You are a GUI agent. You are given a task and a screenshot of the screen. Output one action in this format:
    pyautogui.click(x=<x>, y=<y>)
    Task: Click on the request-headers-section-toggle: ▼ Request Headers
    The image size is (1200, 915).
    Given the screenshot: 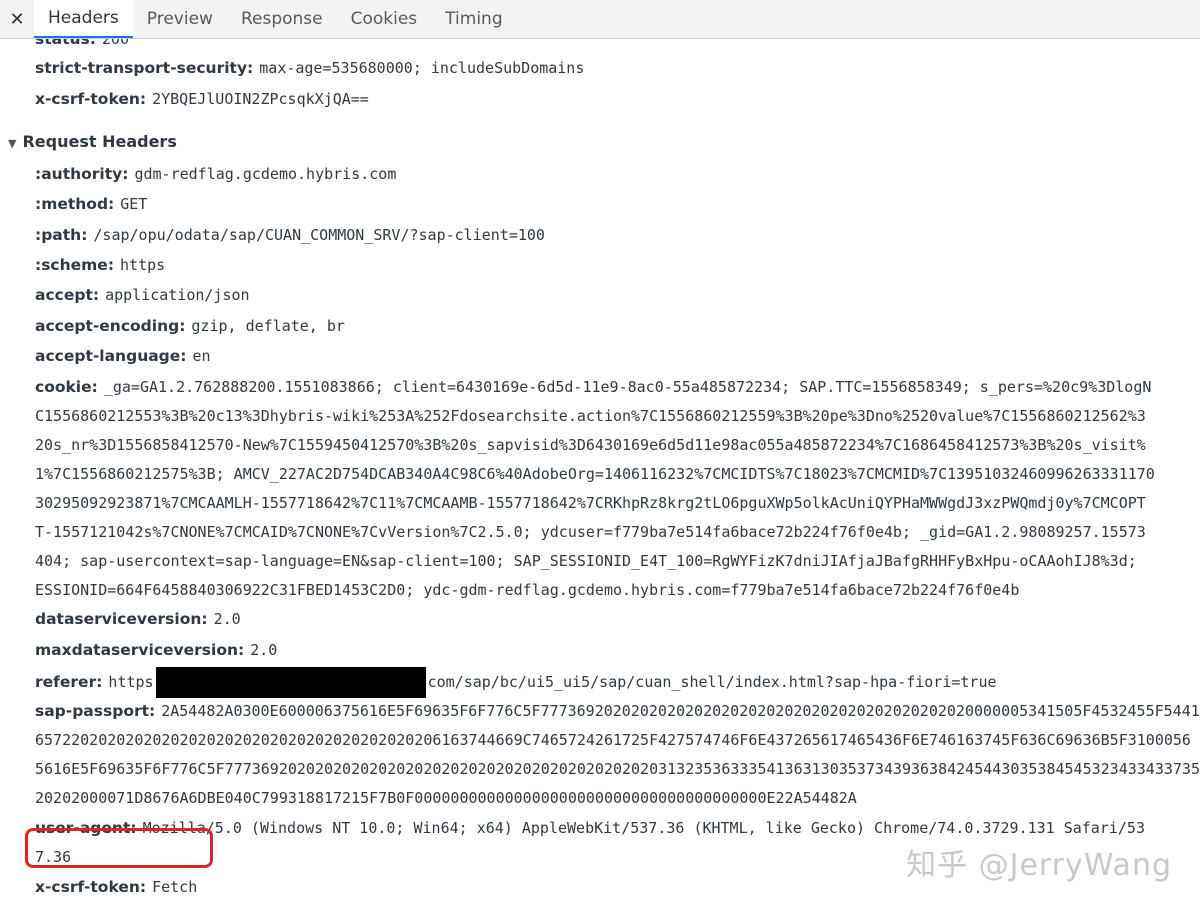 What is the action you would take?
    pyautogui.click(x=92, y=142)
    